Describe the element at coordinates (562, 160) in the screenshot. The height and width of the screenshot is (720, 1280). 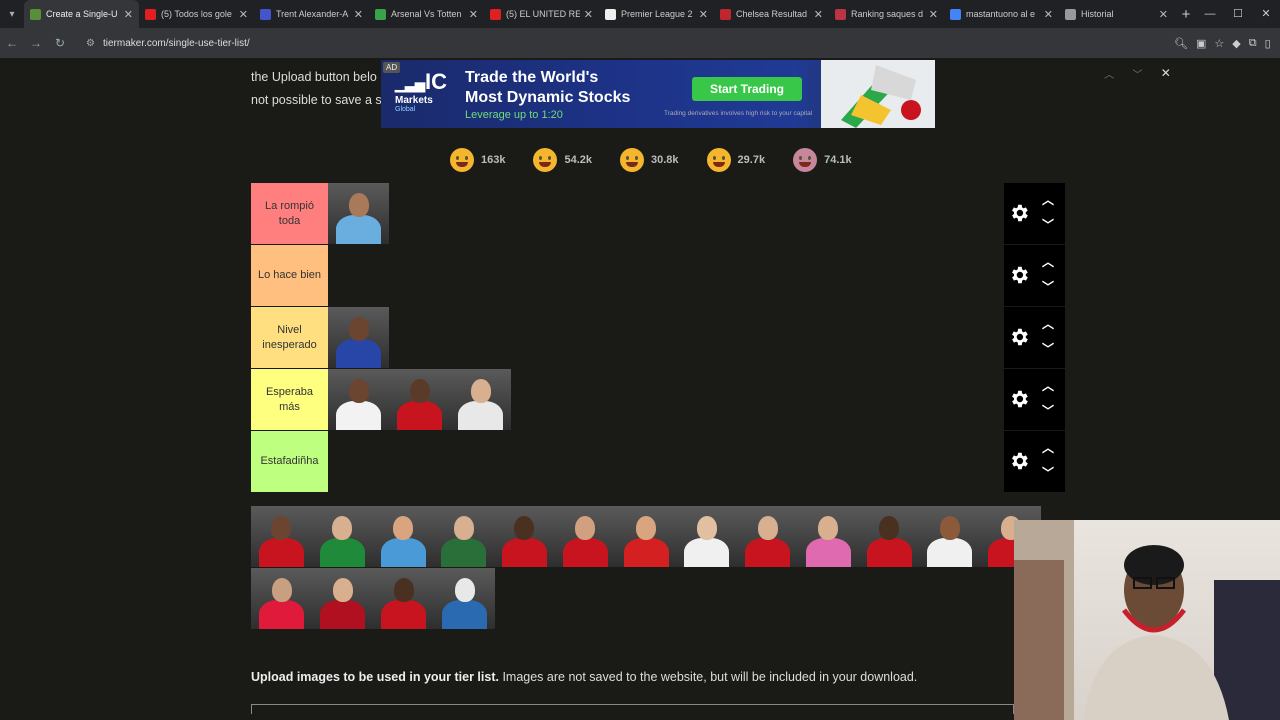
I see `reaction-button: 54.2k` at that location.